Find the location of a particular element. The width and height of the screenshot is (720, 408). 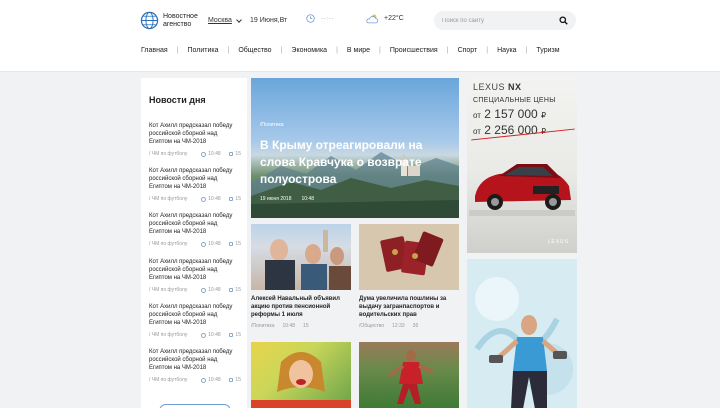

crowd-photo is located at coordinates (308, 260).